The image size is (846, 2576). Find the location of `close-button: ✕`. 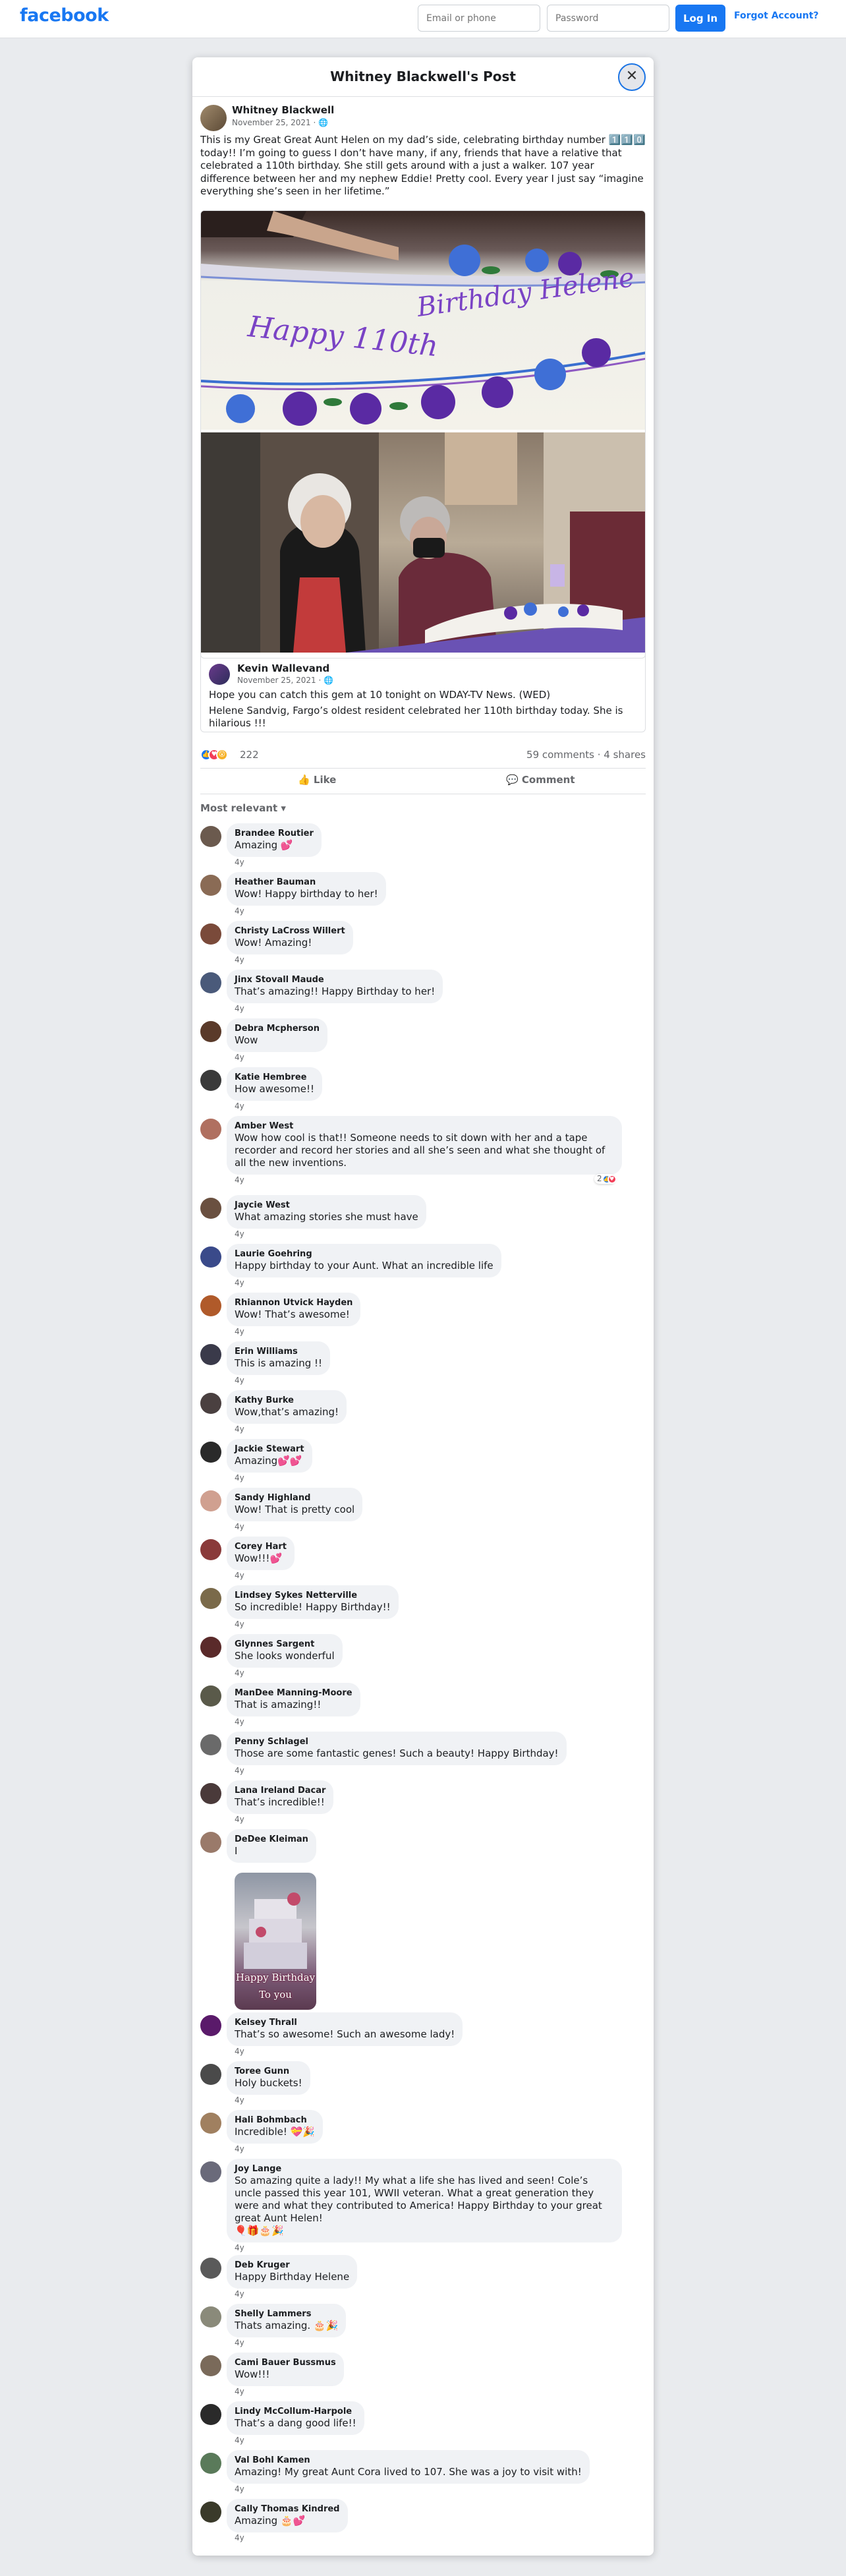

close-button: ✕ is located at coordinates (632, 77).